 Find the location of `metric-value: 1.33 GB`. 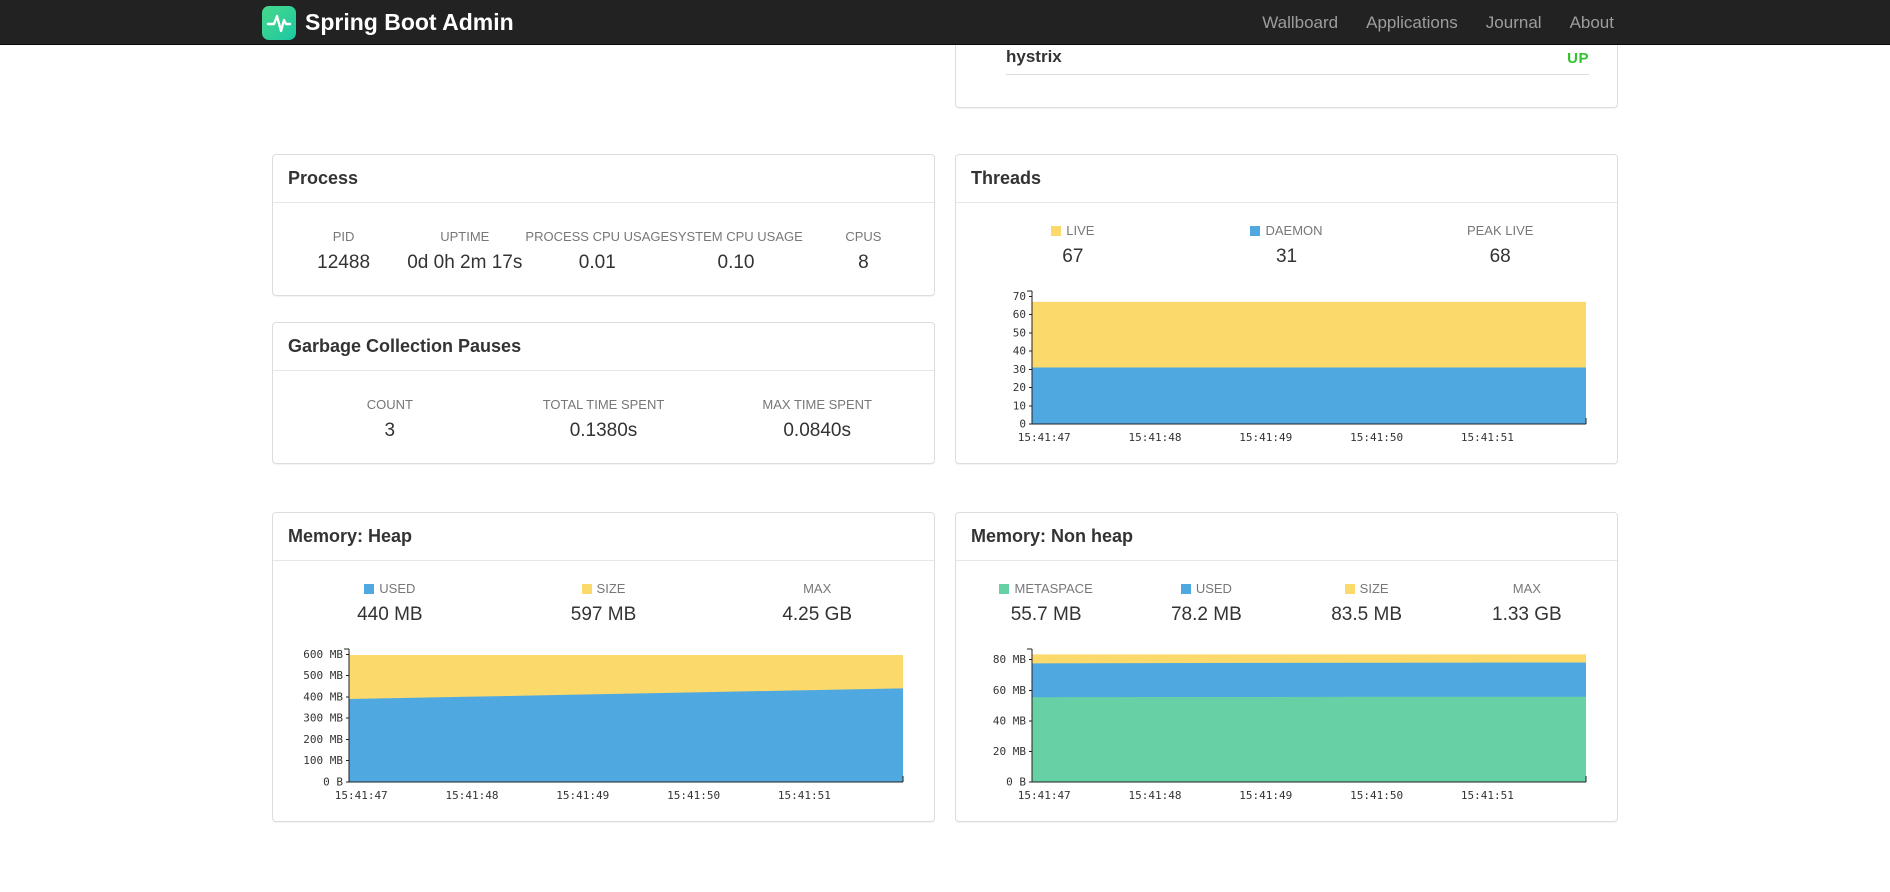

metric-value: 1.33 GB is located at coordinates (1527, 614).